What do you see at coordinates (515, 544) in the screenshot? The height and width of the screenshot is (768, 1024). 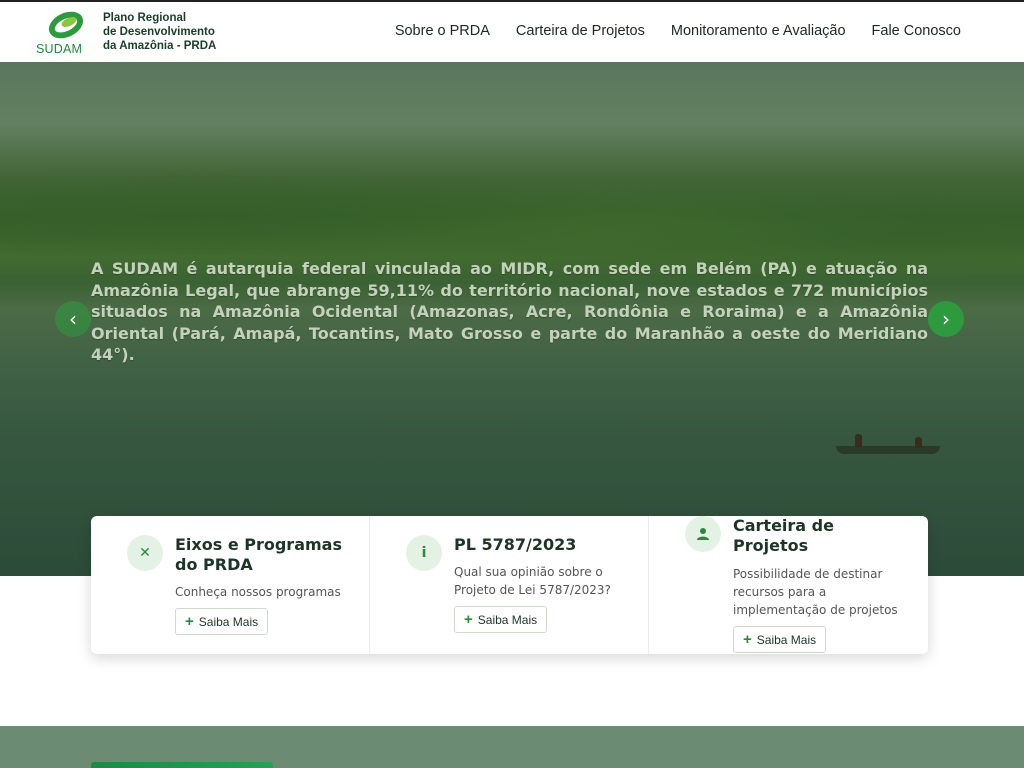 I see `card-title: PL 5787/2023` at bounding box center [515, 544].